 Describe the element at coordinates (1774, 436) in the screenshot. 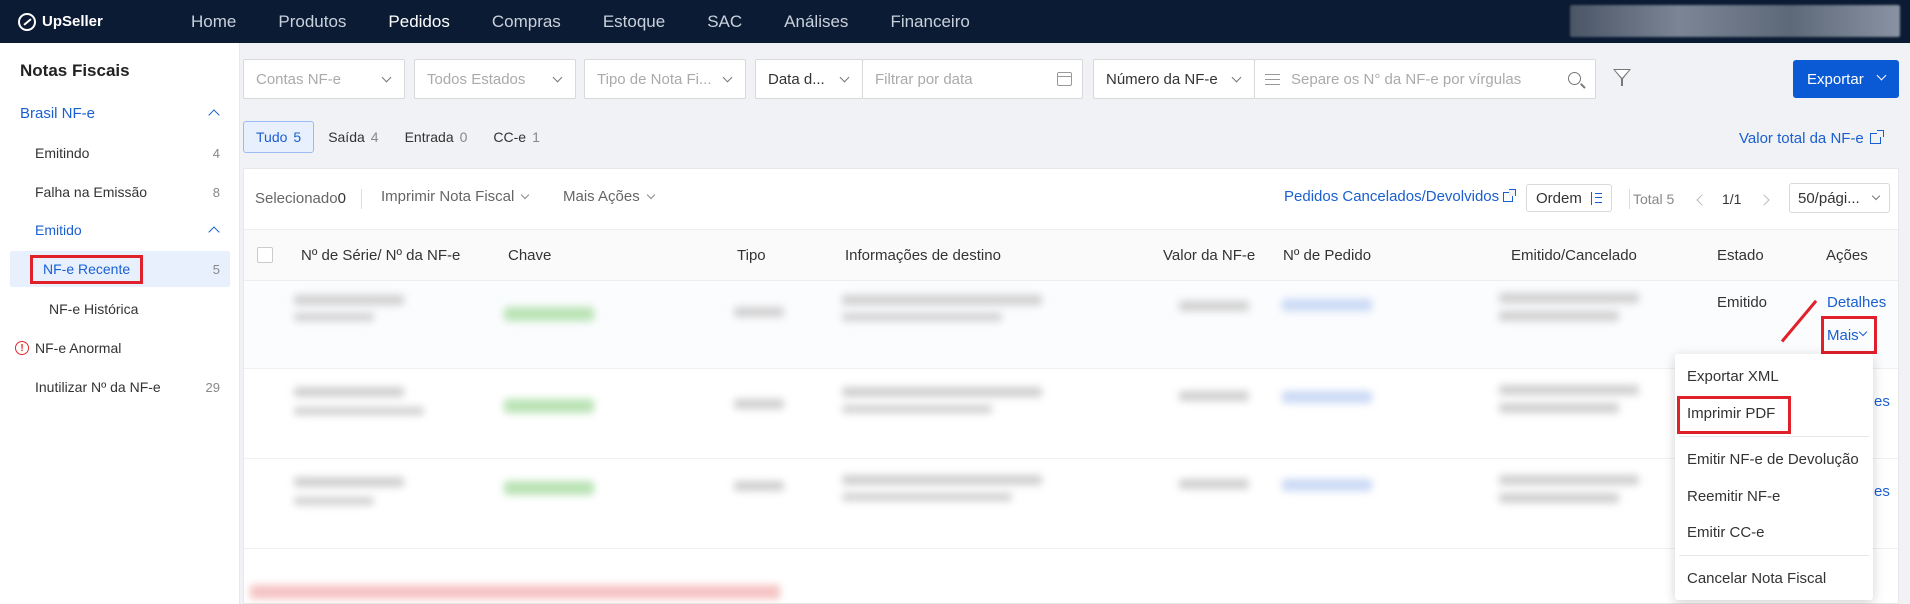

I see `menu-divider` at that location.